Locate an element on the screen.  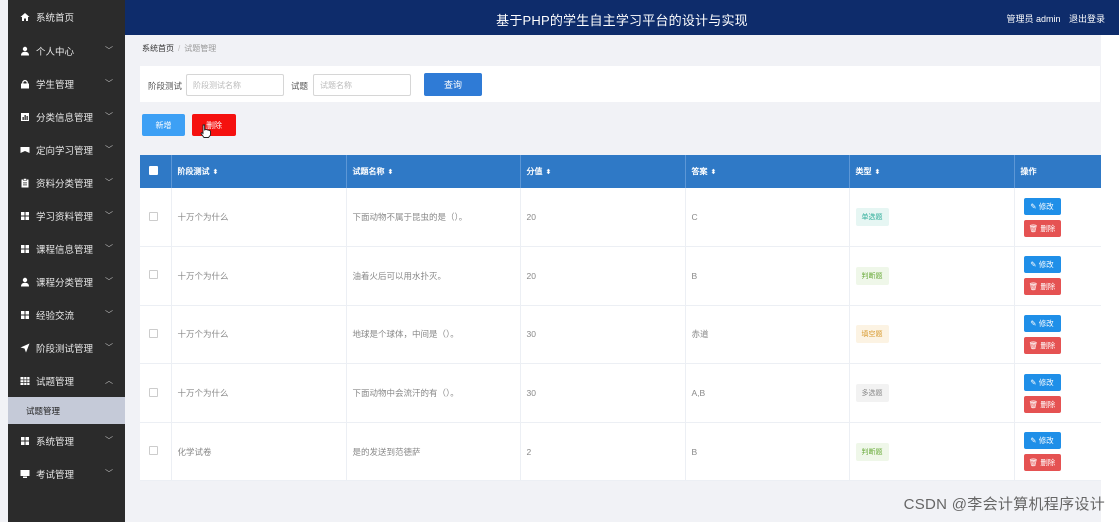
sidebar-item-home: 系统首页 is located at coordinates (66, 17).